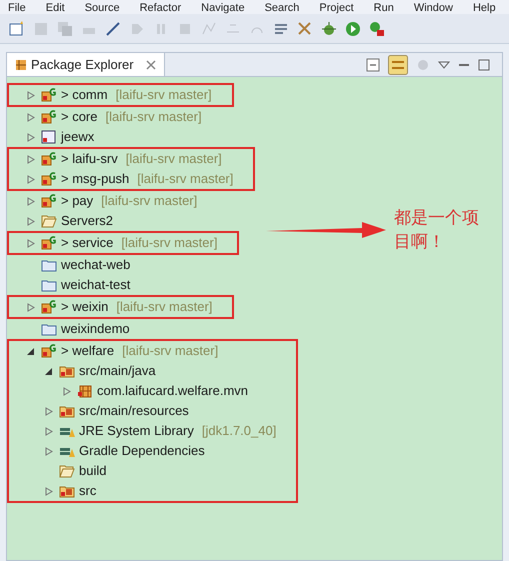 Image resolution: width=509 pixels, height=561 pixels. What do you see at coordinates (55, 8) in the screenshot?
I see `menu-item: Edit` at bounding box center [55, 8].